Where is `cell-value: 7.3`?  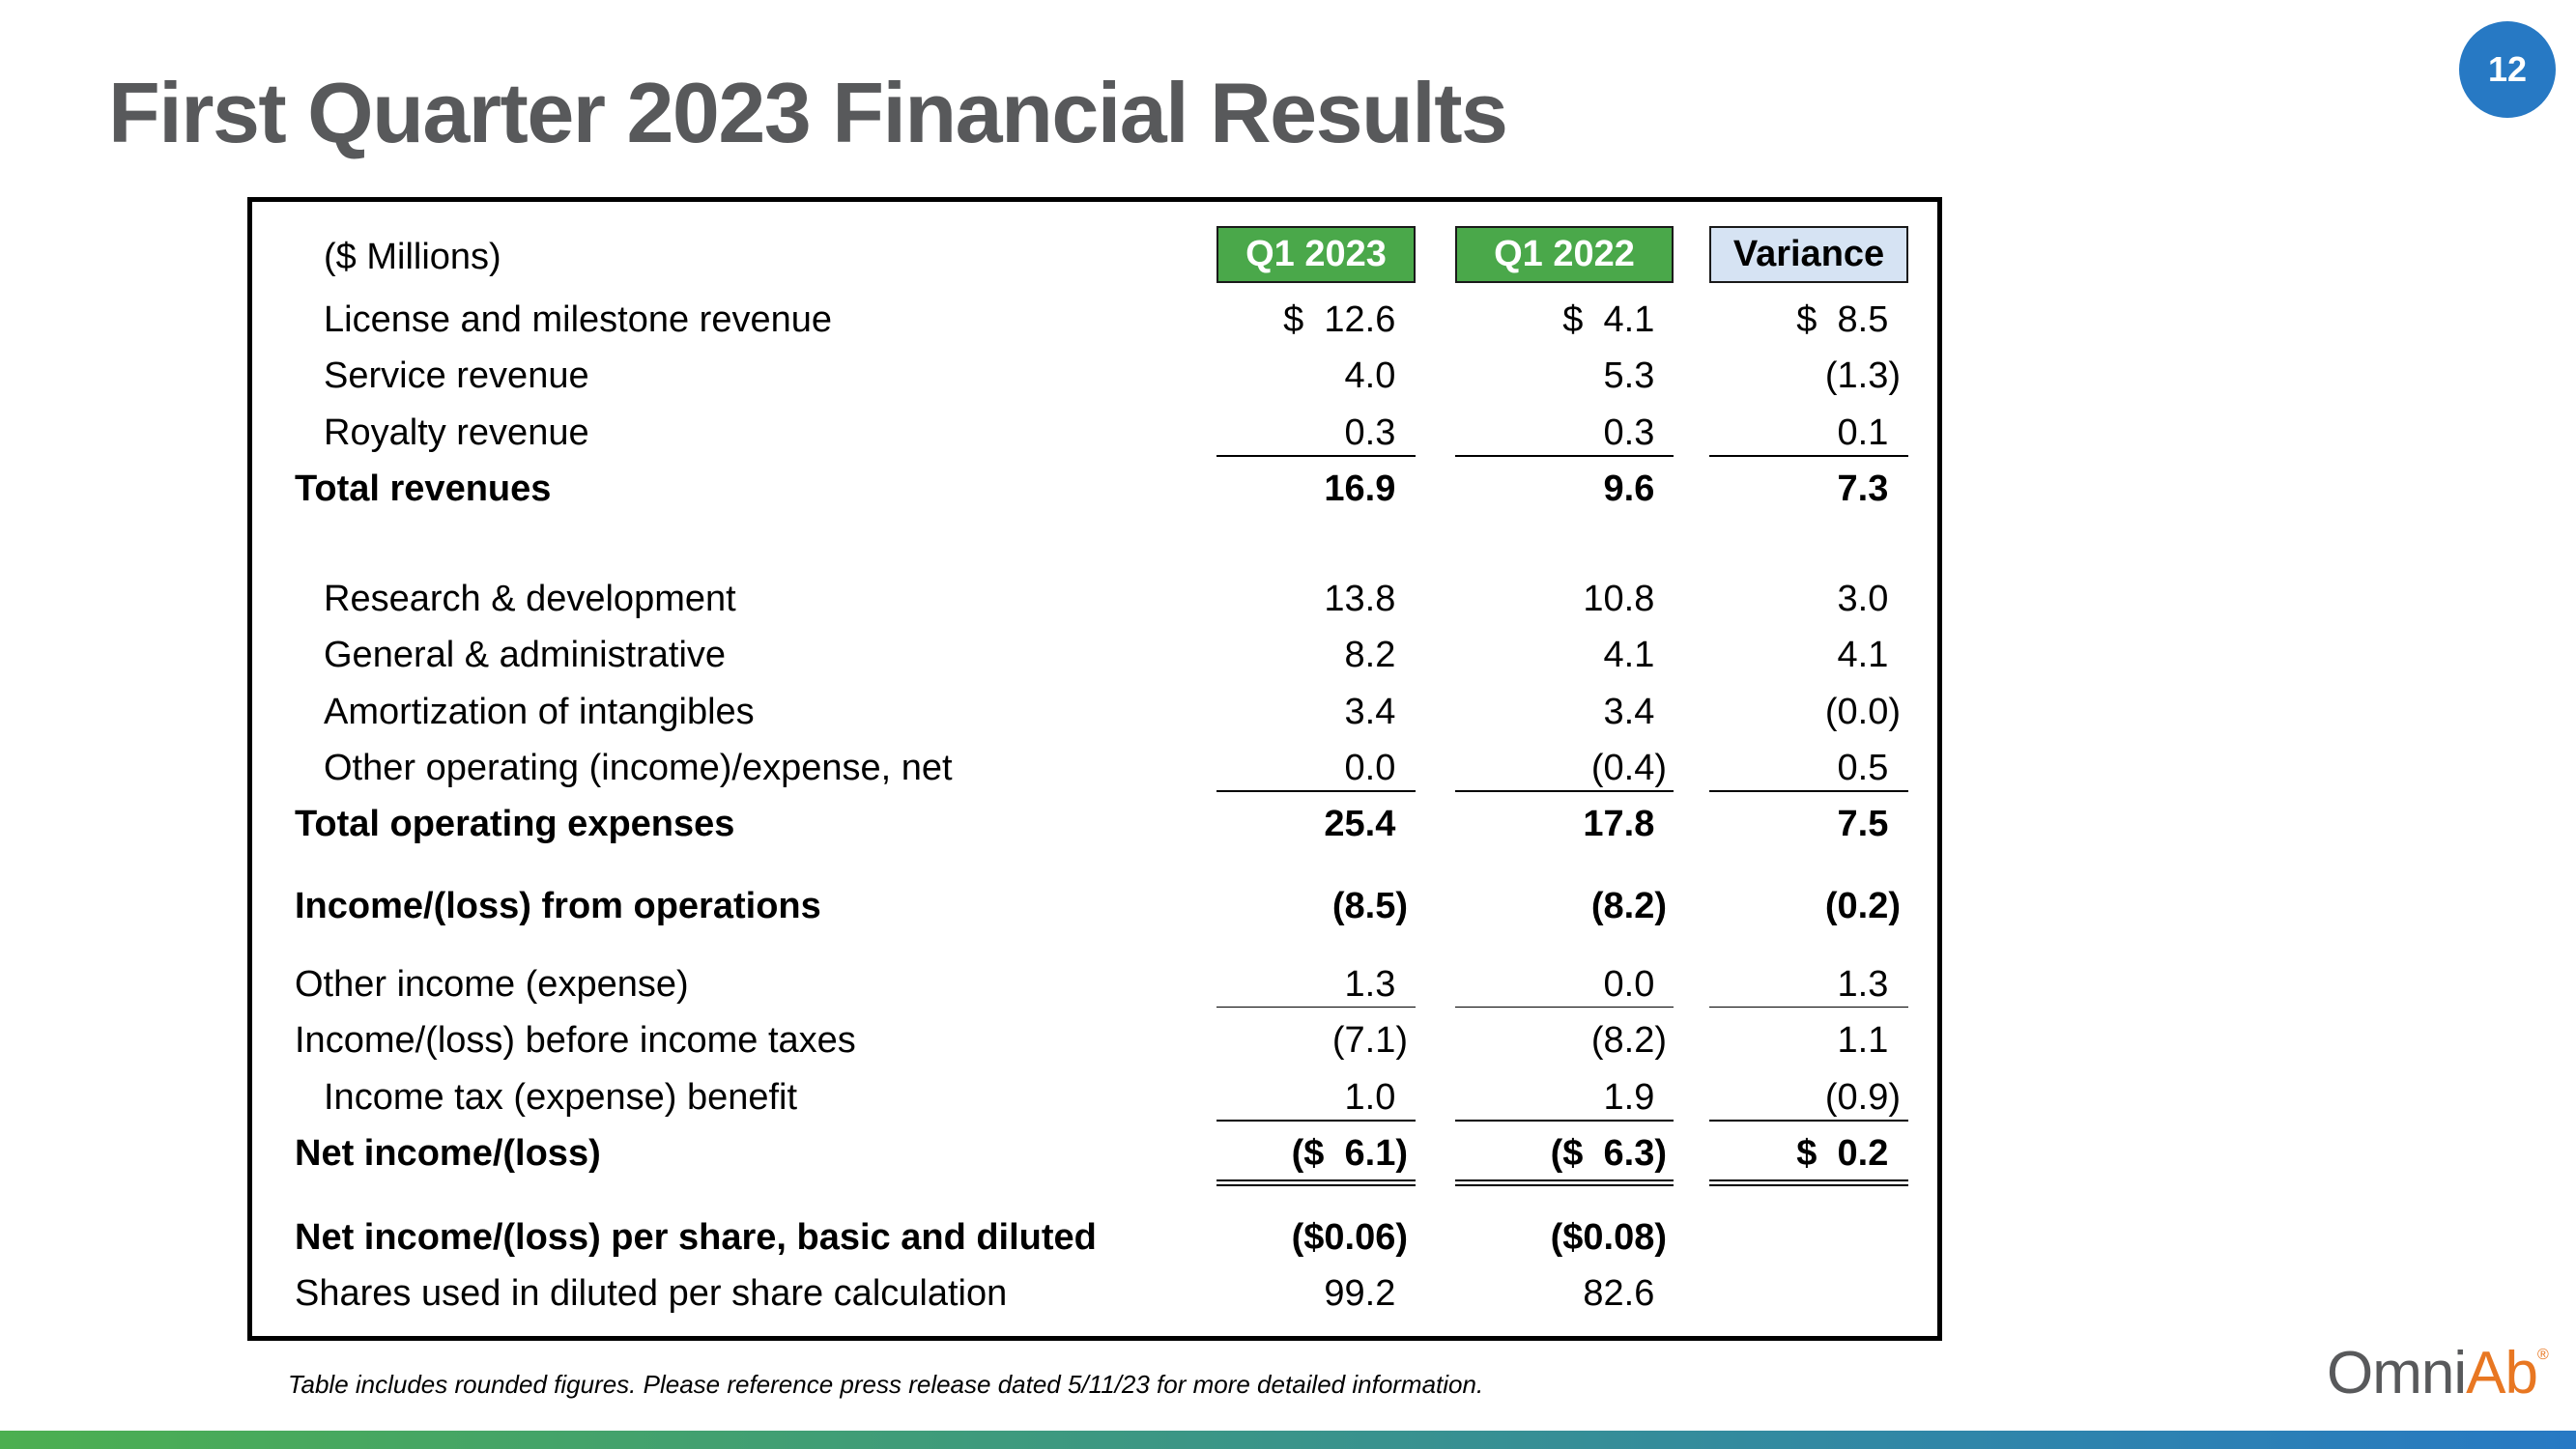
cell-value: 7.3 is located at coordinates (1863, 489).